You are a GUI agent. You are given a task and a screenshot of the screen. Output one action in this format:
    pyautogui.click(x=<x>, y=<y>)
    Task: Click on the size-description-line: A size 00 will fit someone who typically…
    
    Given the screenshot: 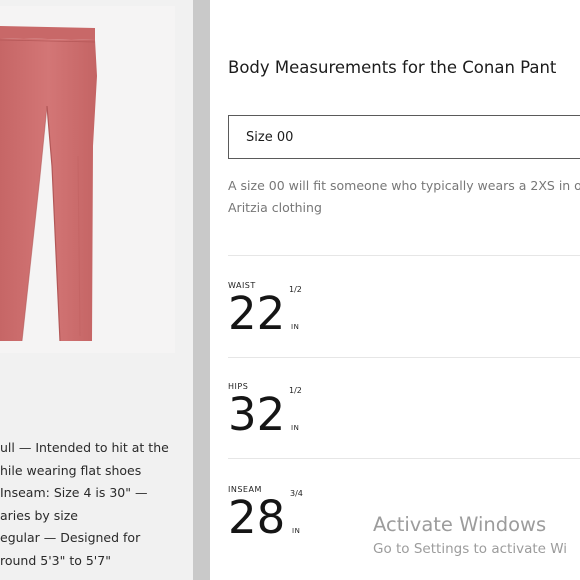 What is the action you would take?
    pyautogui.click(x=404, y=185)
    